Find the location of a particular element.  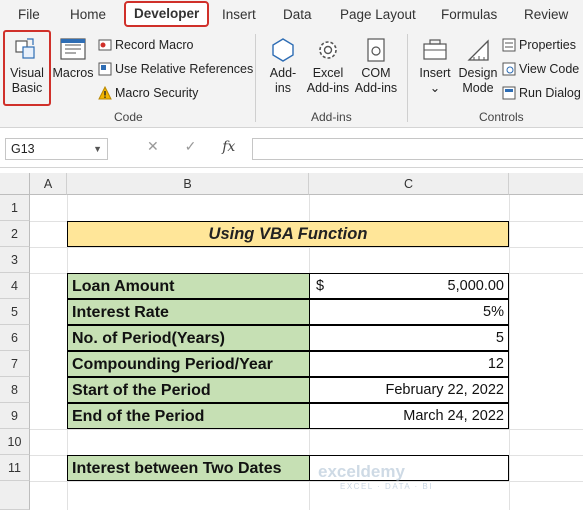

properties-icon is located at coordinates (509, 45).